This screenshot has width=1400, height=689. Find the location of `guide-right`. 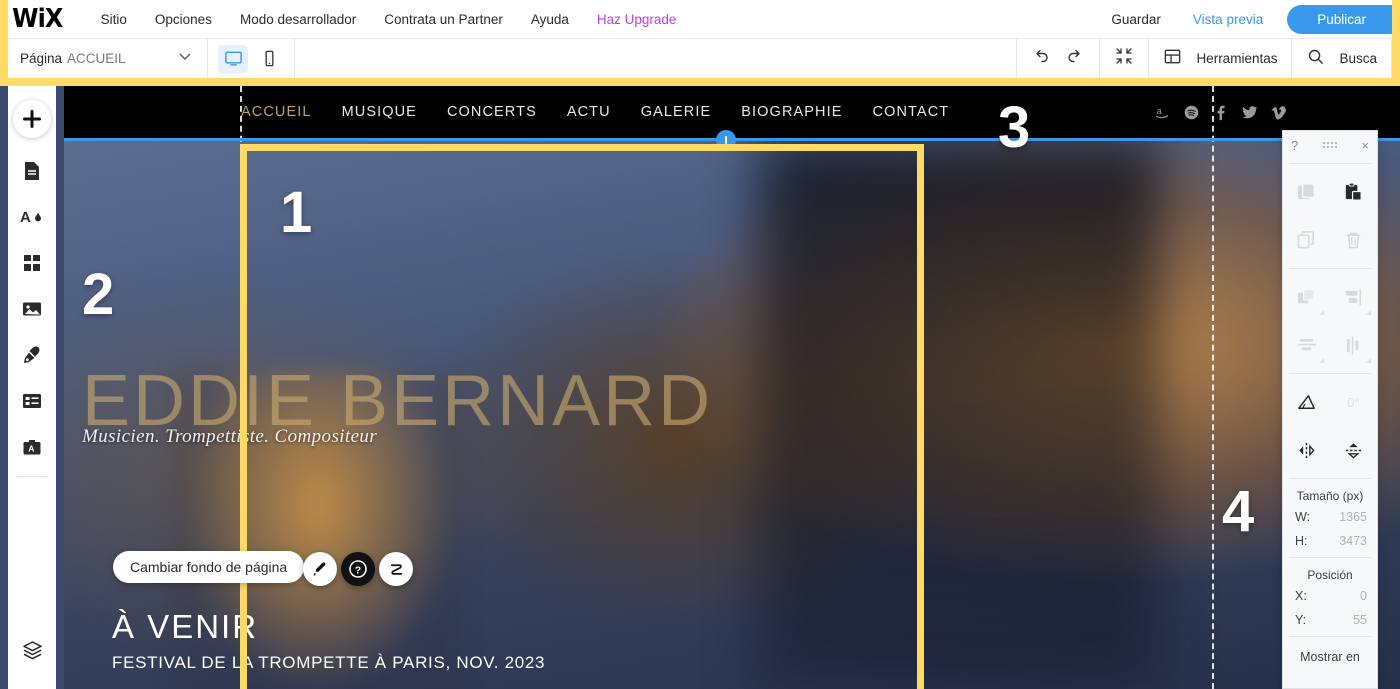

guide-right is located at coordinates (1213, 387).